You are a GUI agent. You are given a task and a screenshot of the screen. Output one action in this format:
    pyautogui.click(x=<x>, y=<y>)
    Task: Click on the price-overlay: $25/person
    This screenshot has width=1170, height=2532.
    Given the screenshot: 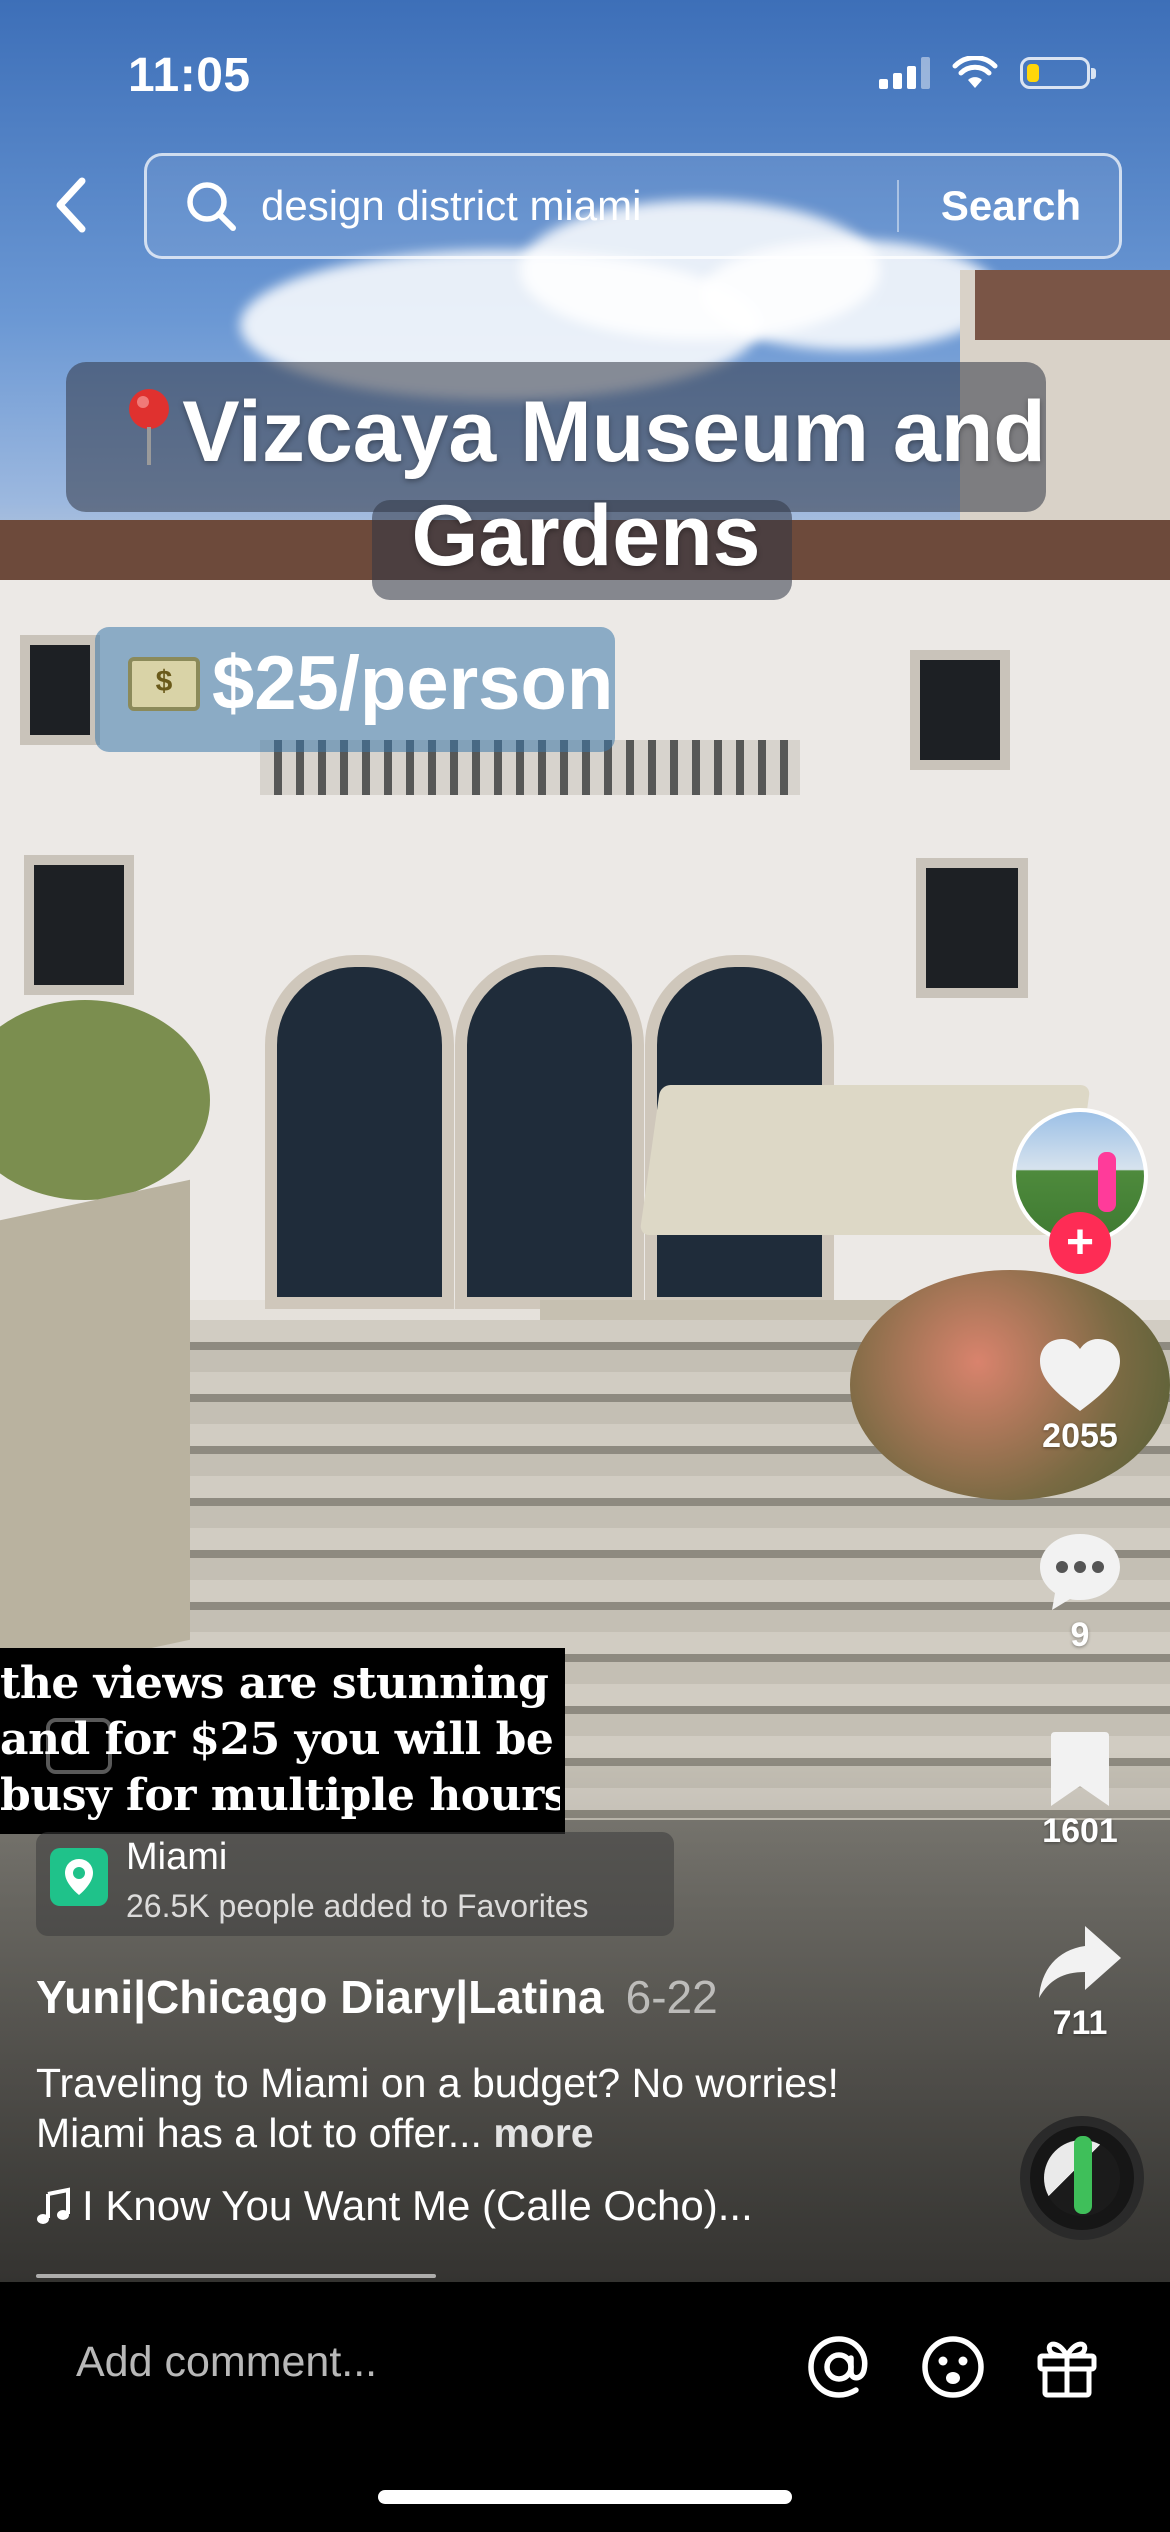 What is the action you would take?
    pyautogui.click(x=370, y=683)
    